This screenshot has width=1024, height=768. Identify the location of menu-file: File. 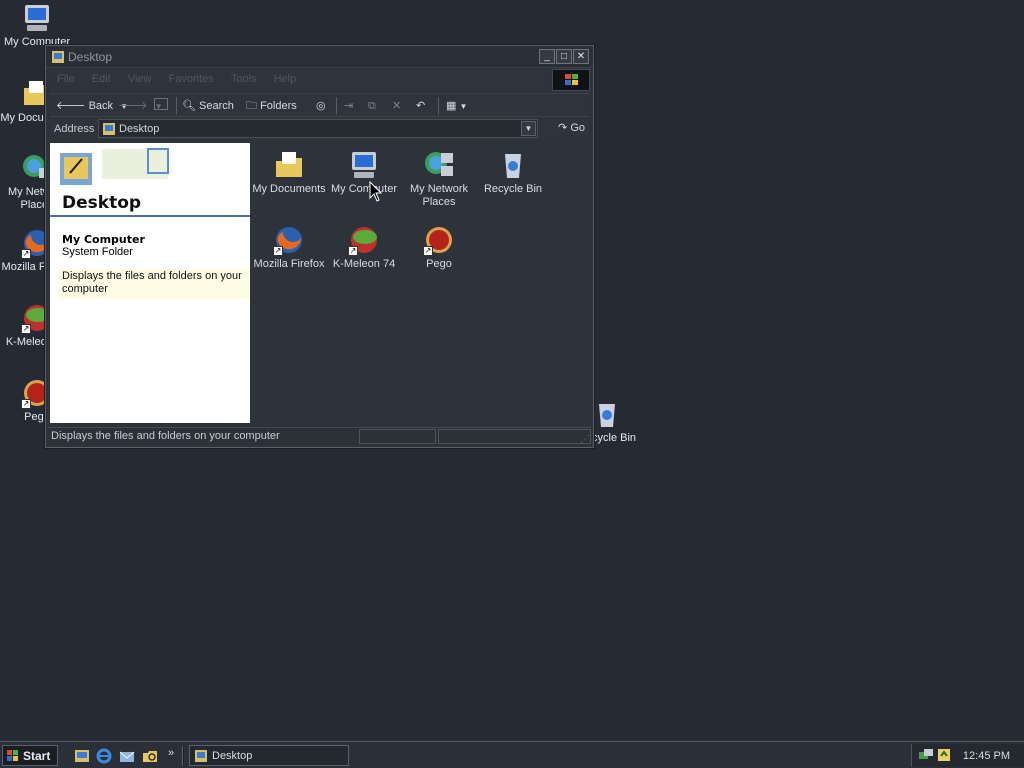
(66, 79).